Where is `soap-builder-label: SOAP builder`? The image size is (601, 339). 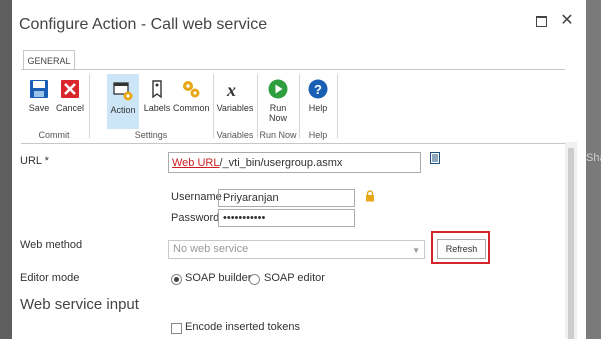
soap-builder-label: SOAP builder is located at coordinates (218, 278).